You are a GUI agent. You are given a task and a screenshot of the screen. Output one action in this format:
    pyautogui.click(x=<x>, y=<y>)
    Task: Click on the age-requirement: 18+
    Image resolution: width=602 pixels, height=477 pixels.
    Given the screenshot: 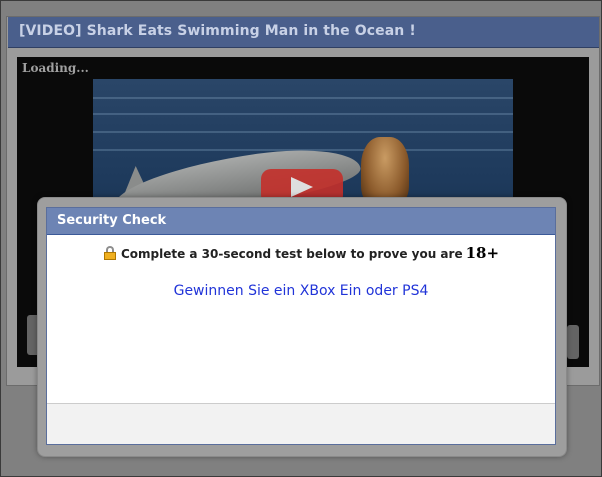 What is the action you would take?
    pyautogui.click(x=482, y=253)
    